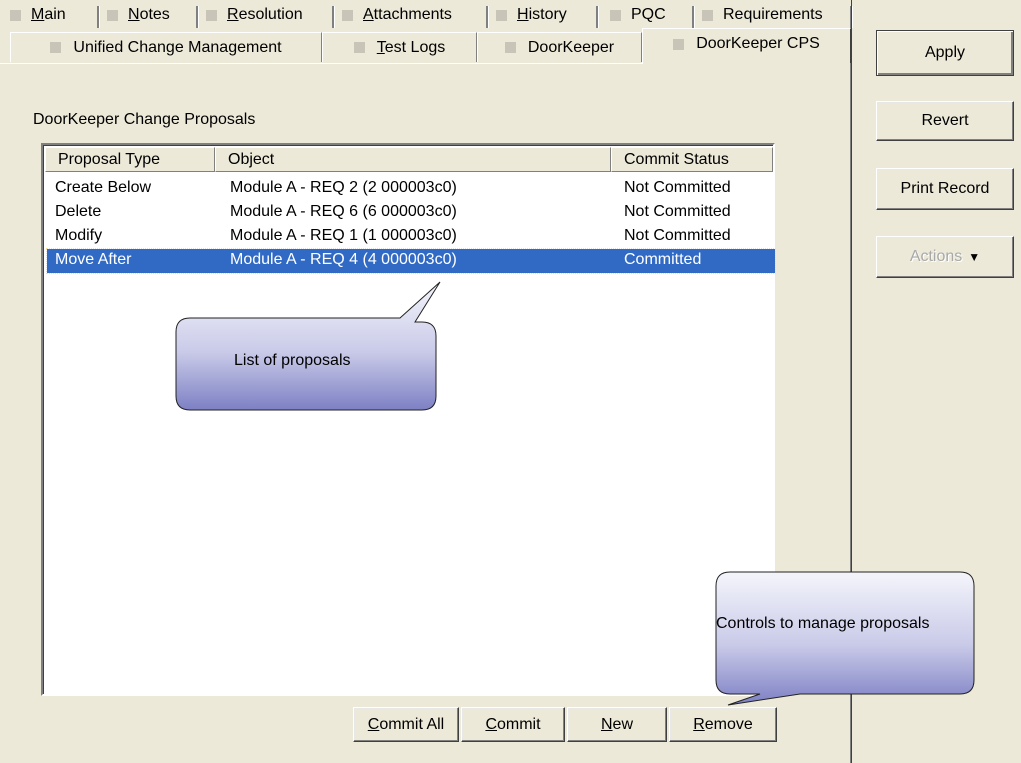 The height and width of the screenshot is (763, 1021). What do you see at coordinates (617, 724) in the screenshot?
I see `new-button: New` at bounding box center [617, 724].